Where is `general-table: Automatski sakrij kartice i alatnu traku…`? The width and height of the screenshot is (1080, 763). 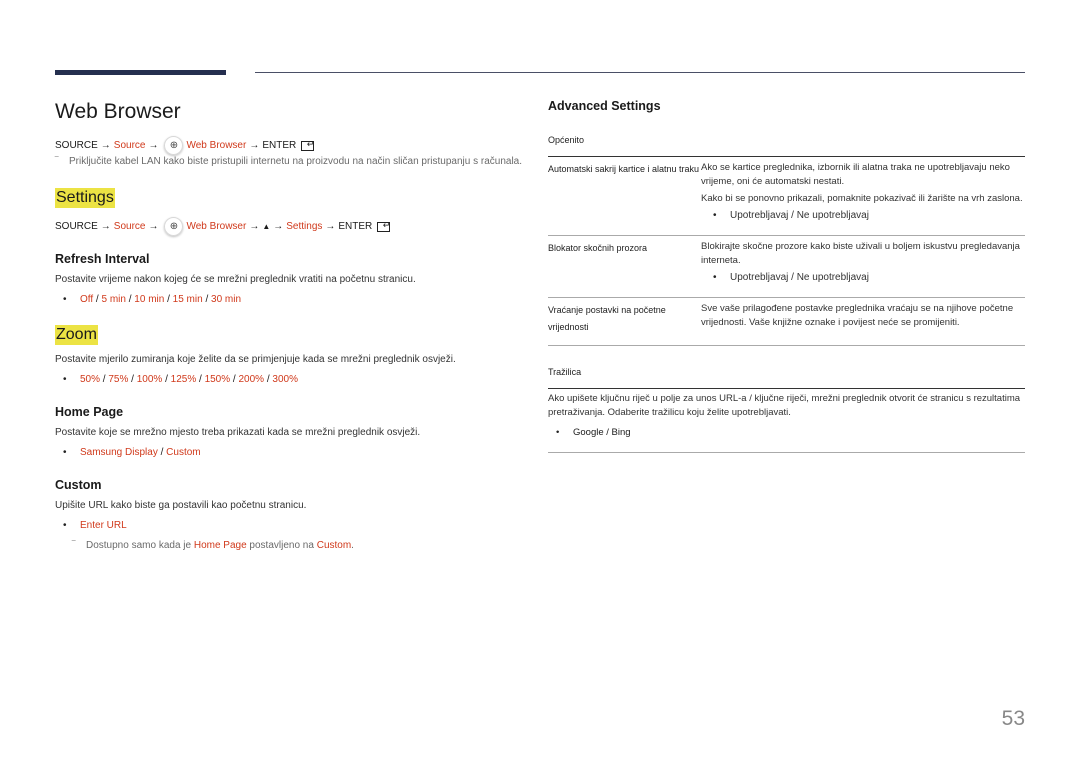
general-table: Automatski sakrij kartice i alatnu traku… is located at coordinates (786, 251).